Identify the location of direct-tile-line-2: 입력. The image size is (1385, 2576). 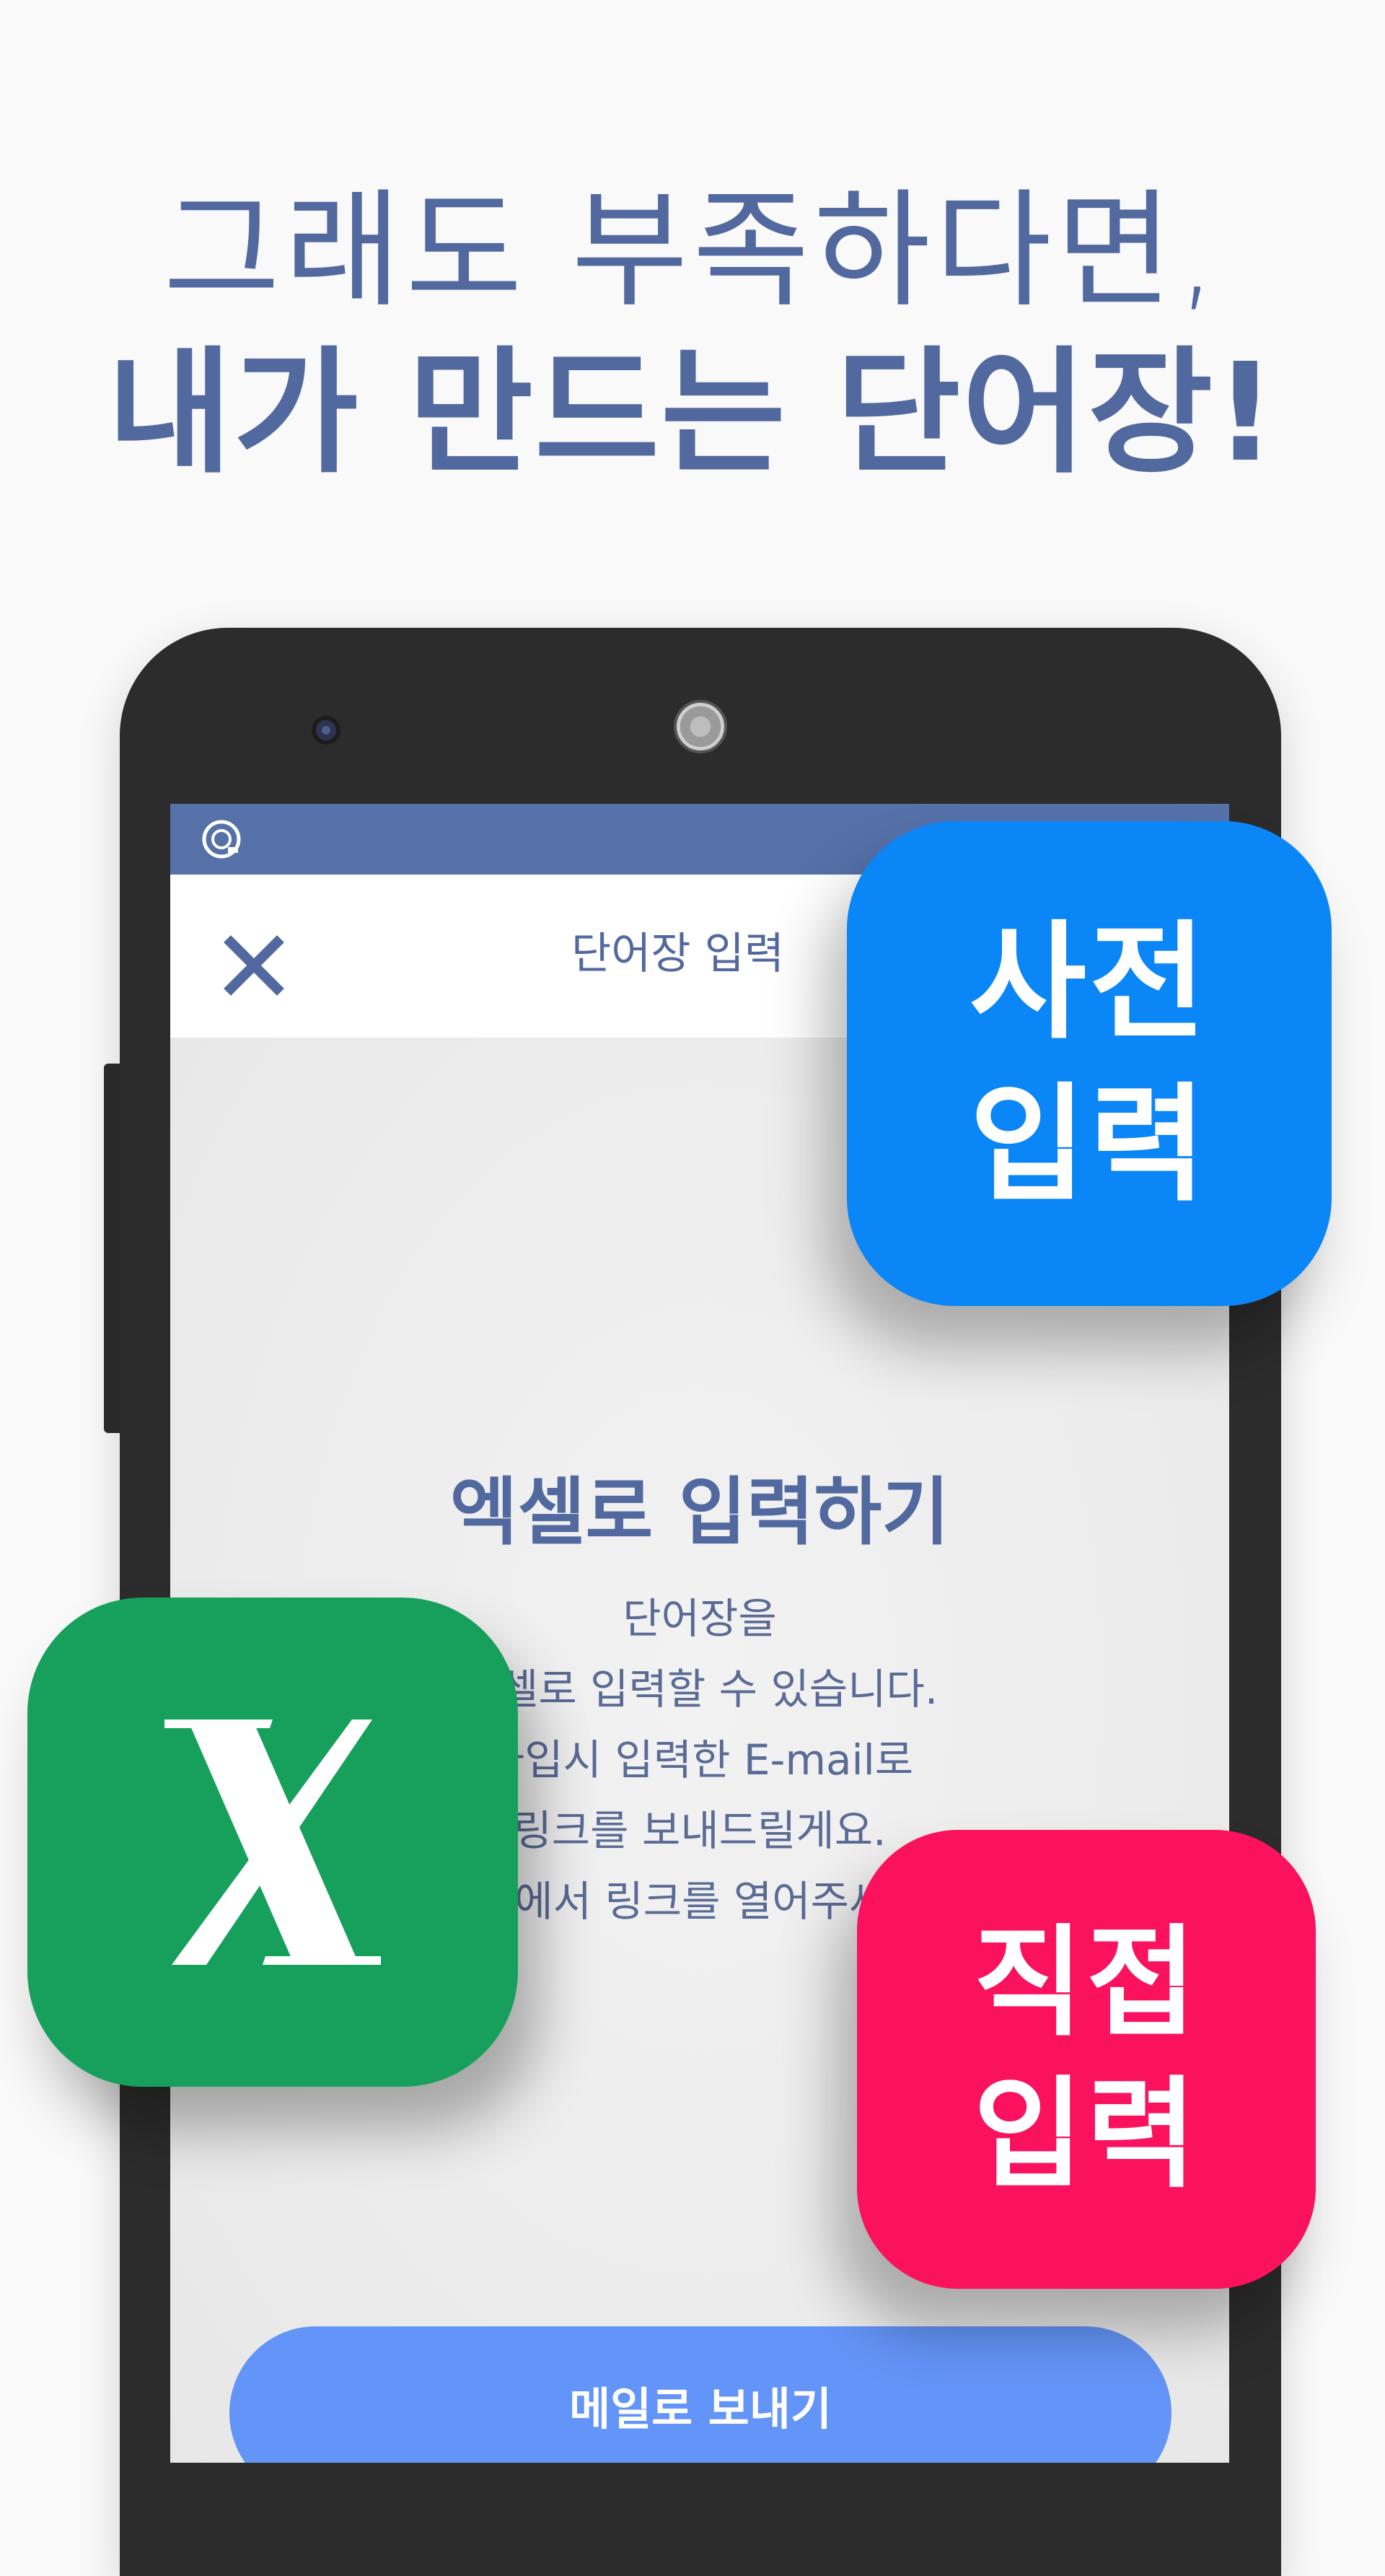
(1086, 2134).